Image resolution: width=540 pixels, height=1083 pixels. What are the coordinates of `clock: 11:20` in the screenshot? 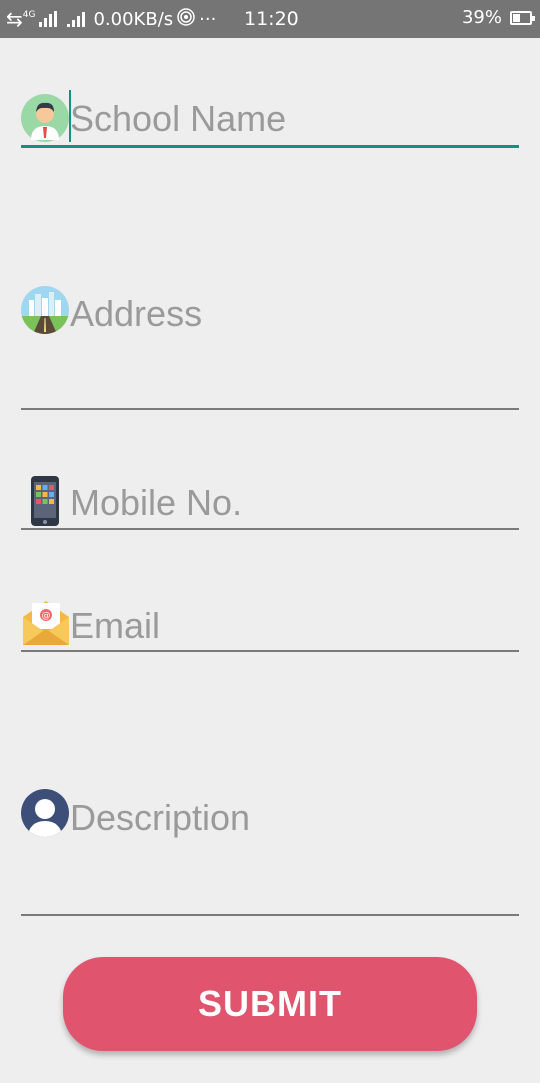 It's located at (271, 19).